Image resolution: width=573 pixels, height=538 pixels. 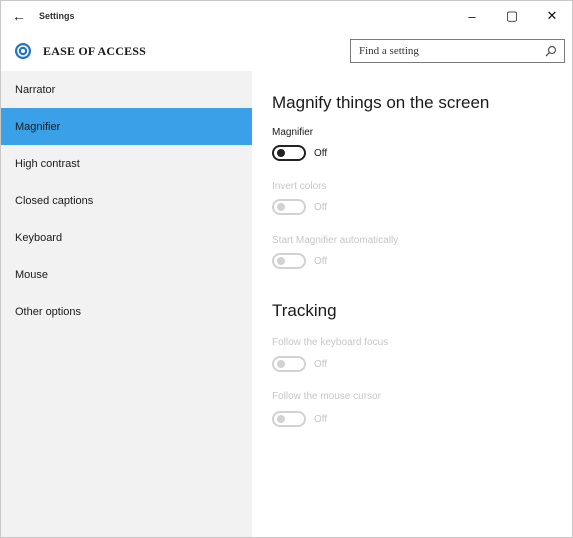 I want to click on search-input, so click(x=441, y=51).